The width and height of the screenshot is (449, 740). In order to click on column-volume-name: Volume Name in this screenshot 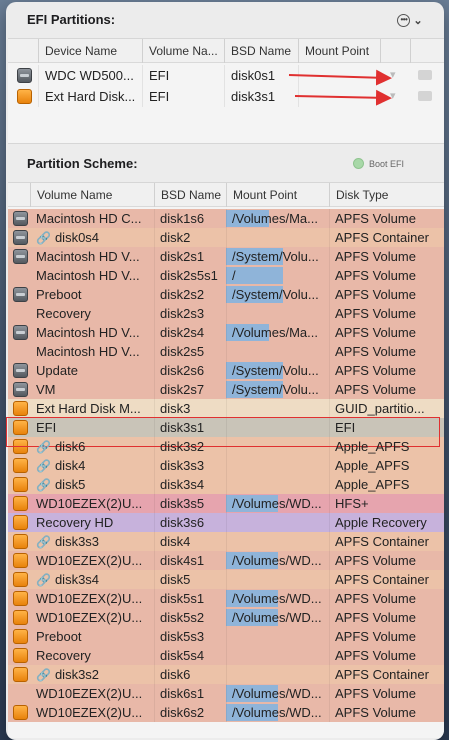, I will do `click(92, 195)`.